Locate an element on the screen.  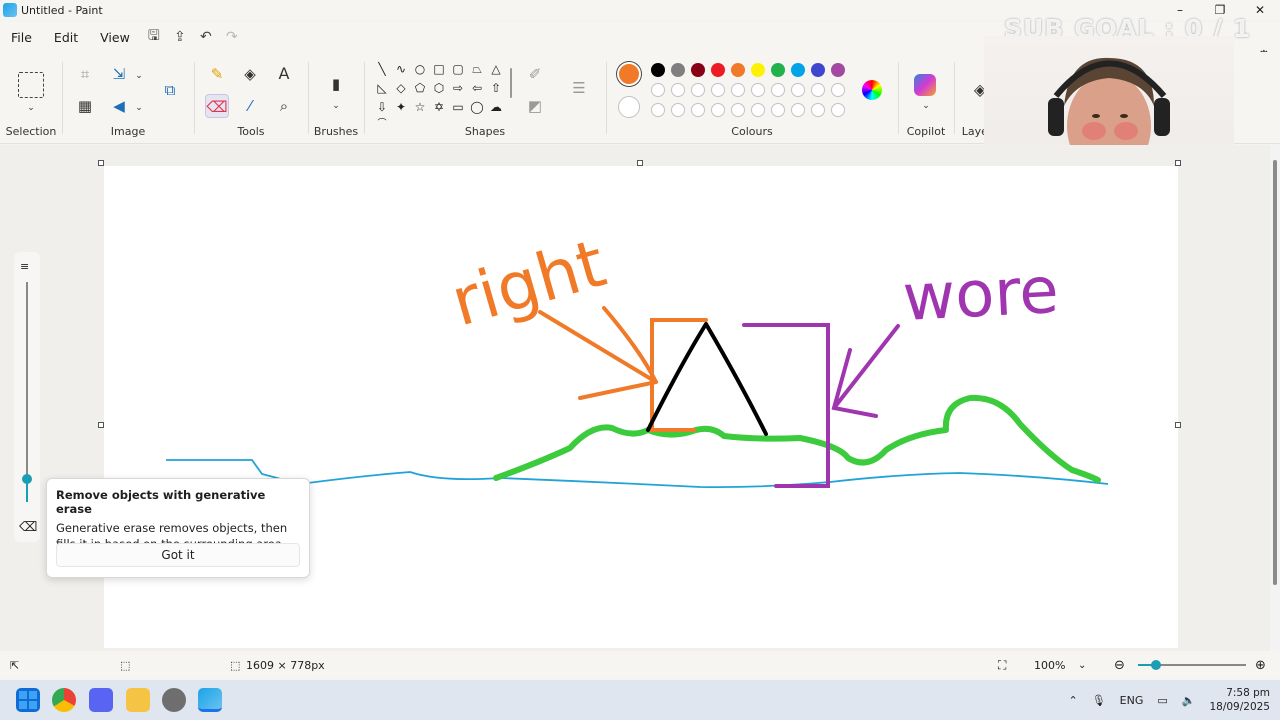
selection-size-icon: ⬚ is located at coordinates (125, 665).